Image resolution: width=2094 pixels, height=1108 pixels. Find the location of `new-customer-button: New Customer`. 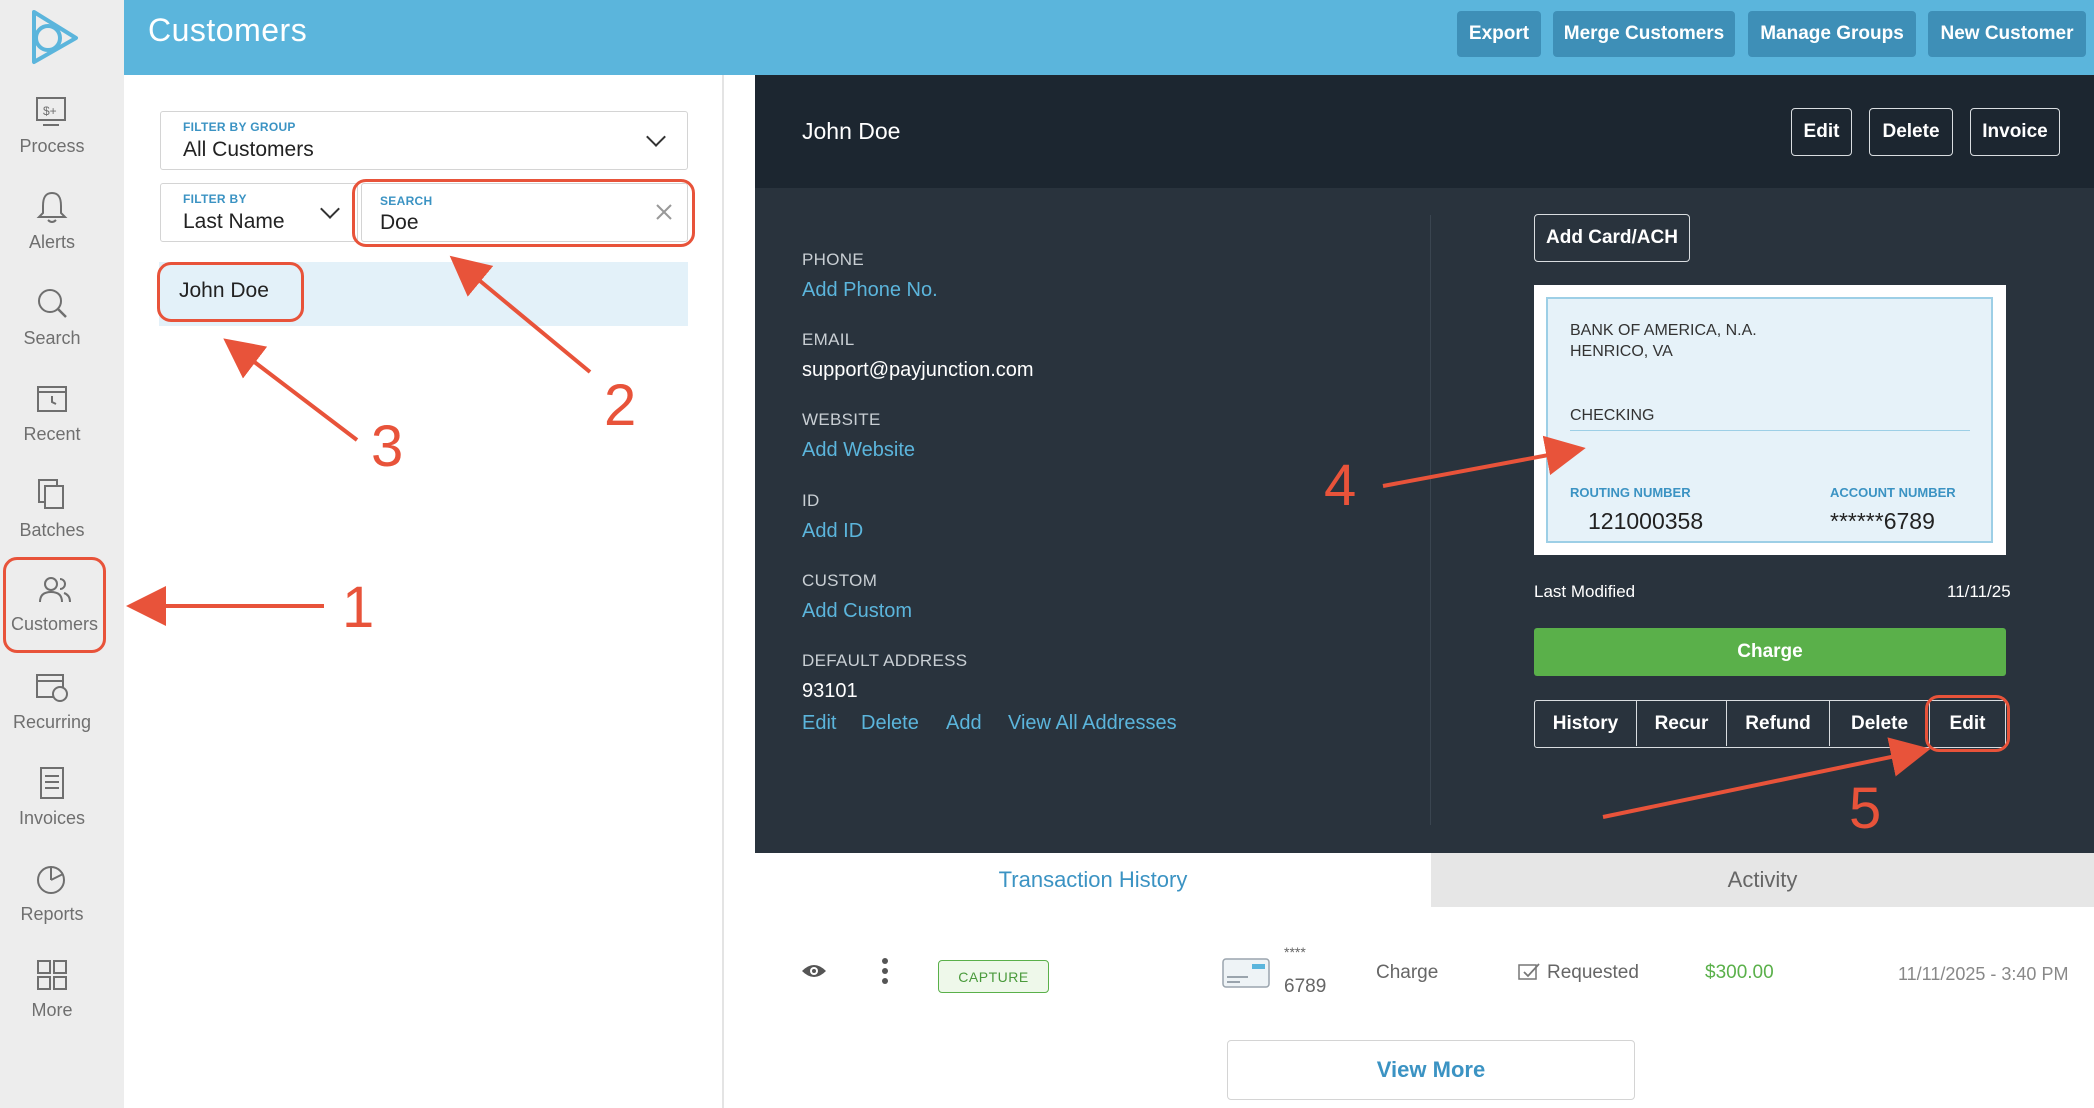

new-customer-button: New Customer is located at coordinates (2007, 34).